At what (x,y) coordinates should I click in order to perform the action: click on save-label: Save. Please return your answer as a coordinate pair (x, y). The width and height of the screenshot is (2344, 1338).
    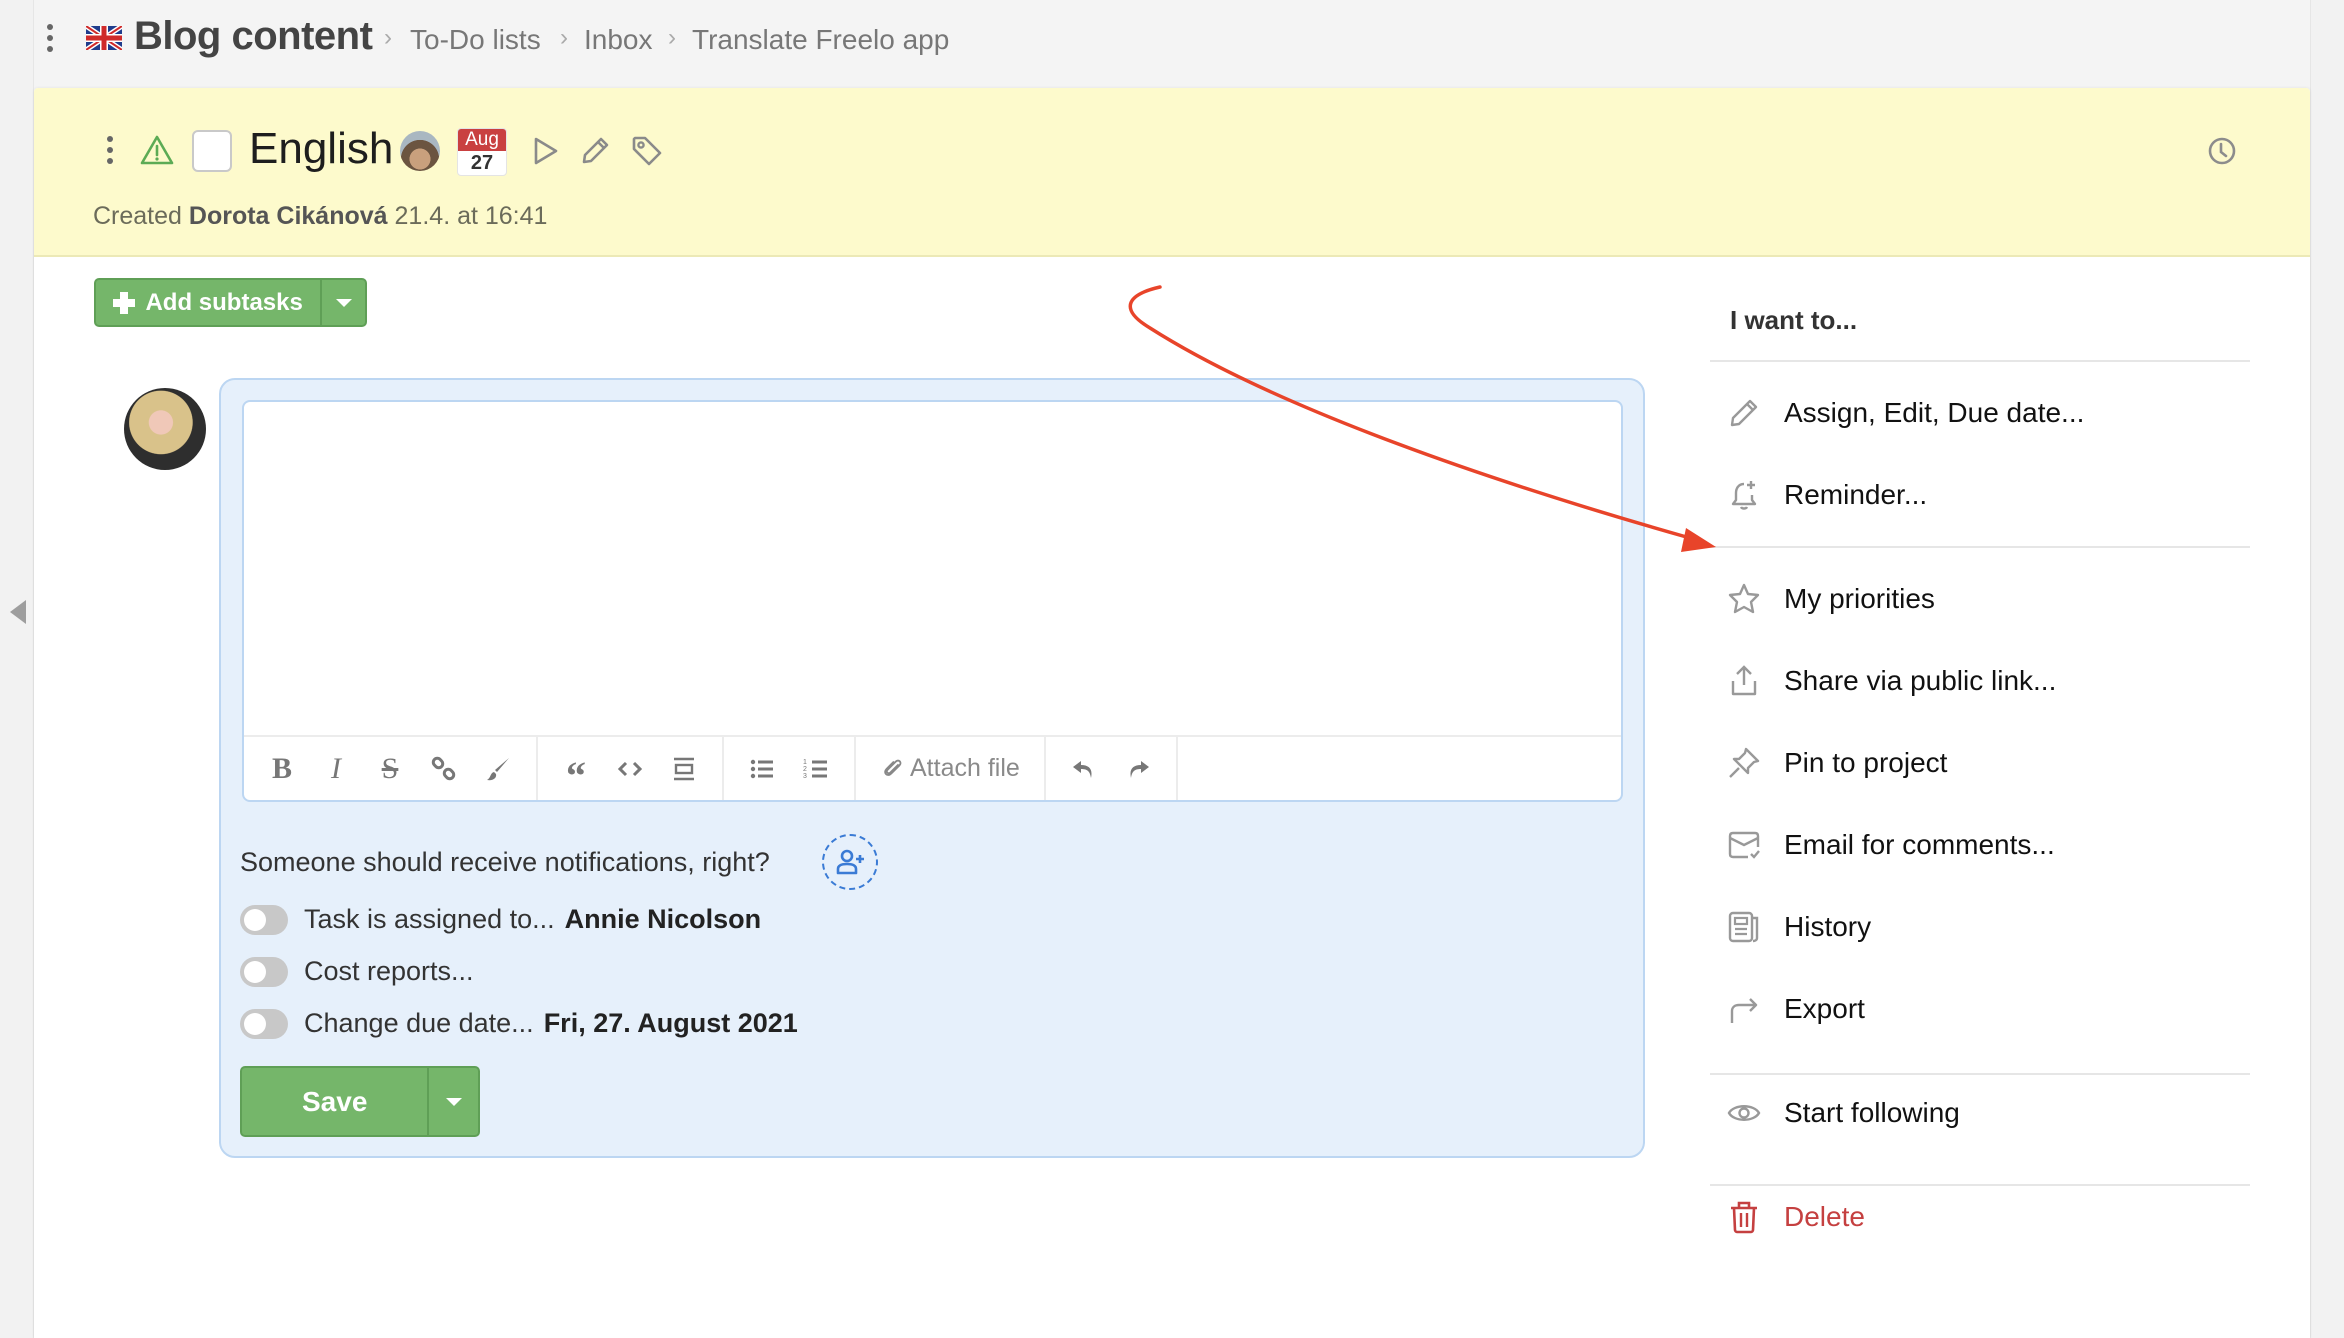
    Looking at the image, I should click on (335, 1101).